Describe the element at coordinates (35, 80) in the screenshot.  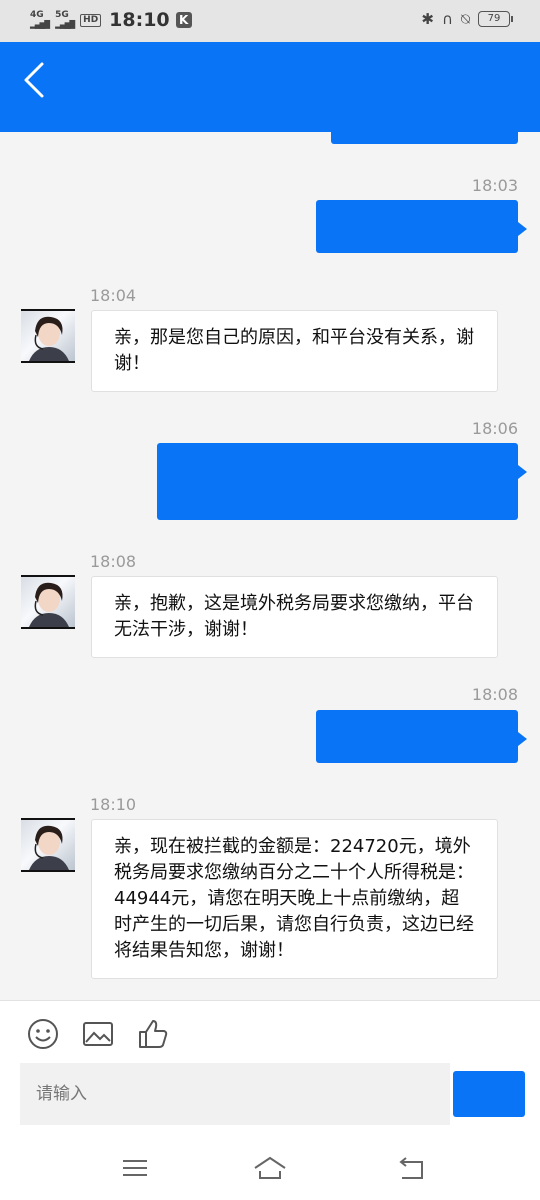
I see `chevron-left-icon` at that location.